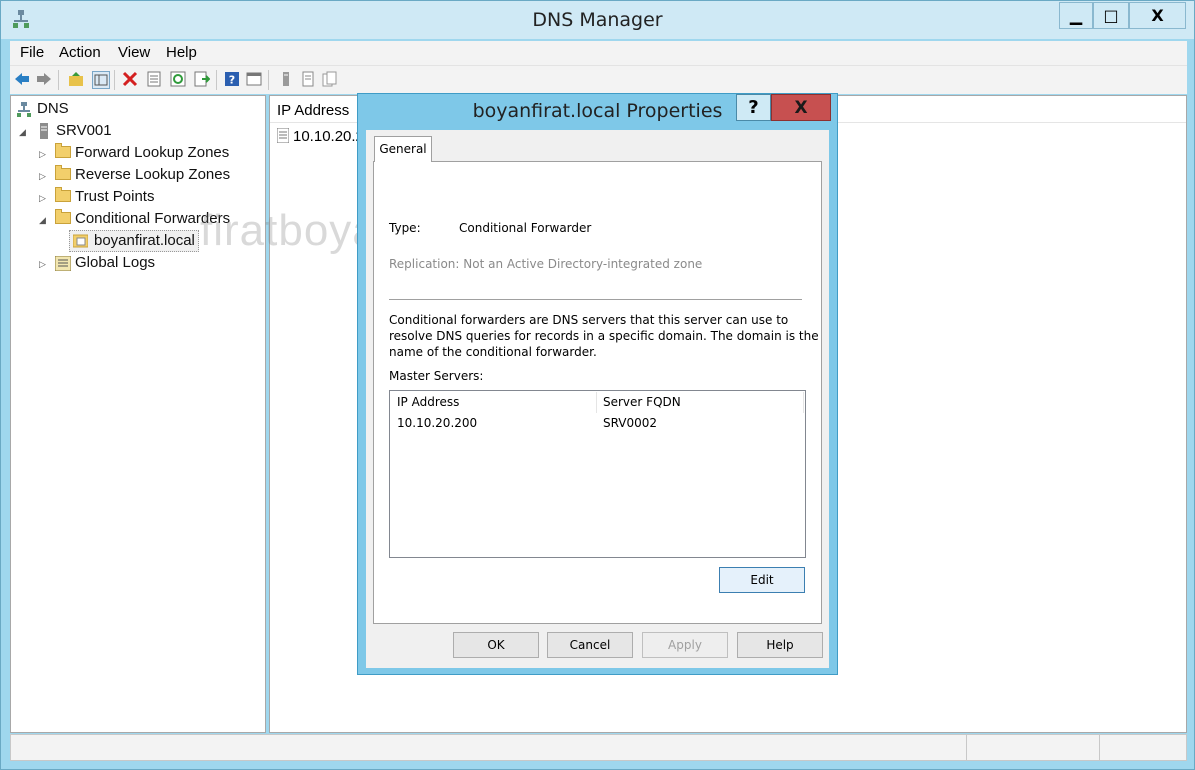 The image size is (1195, 770). Describe the element at coordinates (1111, 15) in the screenshot. I see `maximize-button: □` at that location.